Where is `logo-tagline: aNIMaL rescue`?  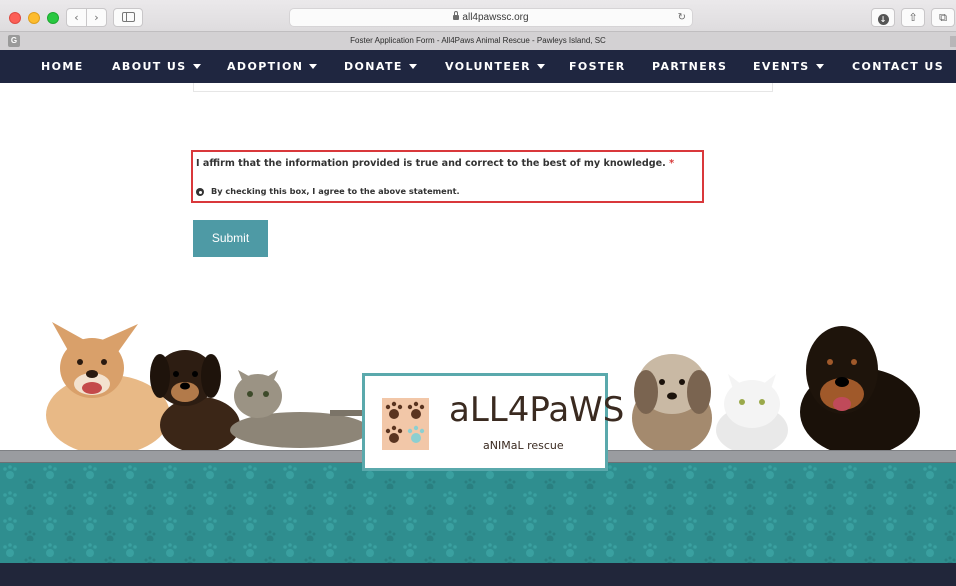 logo-tagline: aNIMaL rescue is located at coordinates (523, 445).